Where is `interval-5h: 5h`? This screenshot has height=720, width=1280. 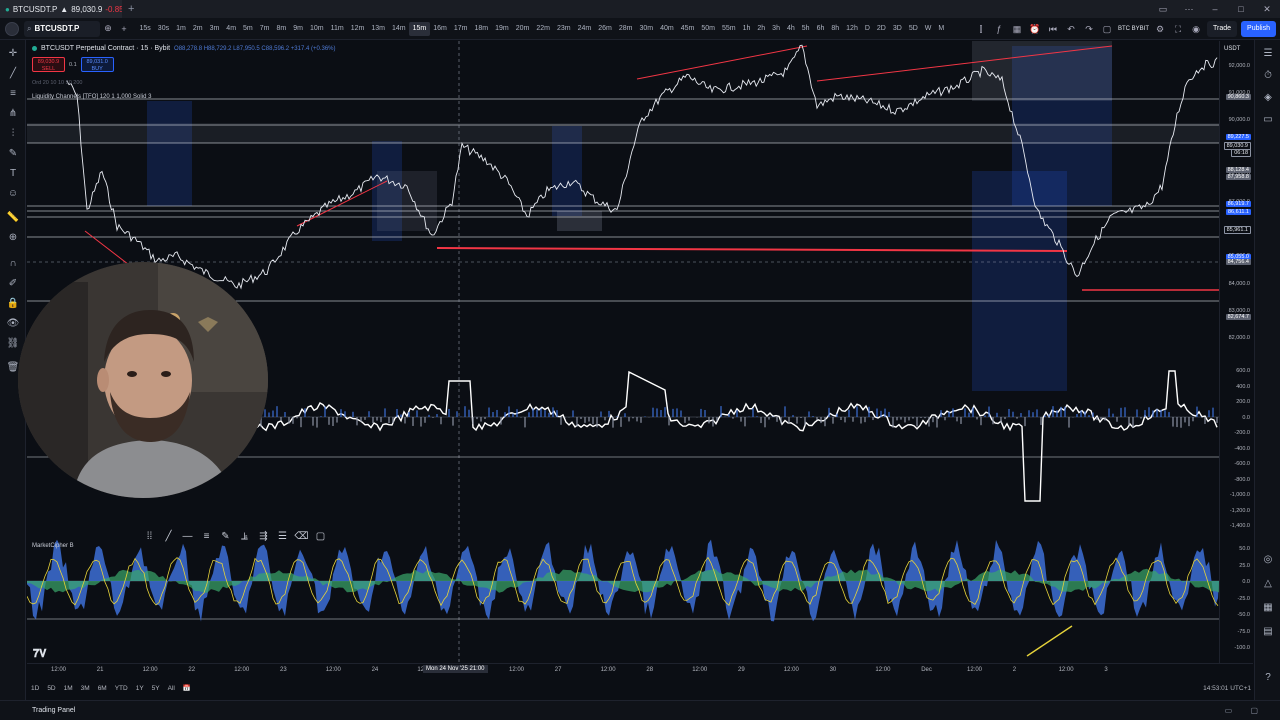
interval-5h: 5h is located at coordinates (805, 29).